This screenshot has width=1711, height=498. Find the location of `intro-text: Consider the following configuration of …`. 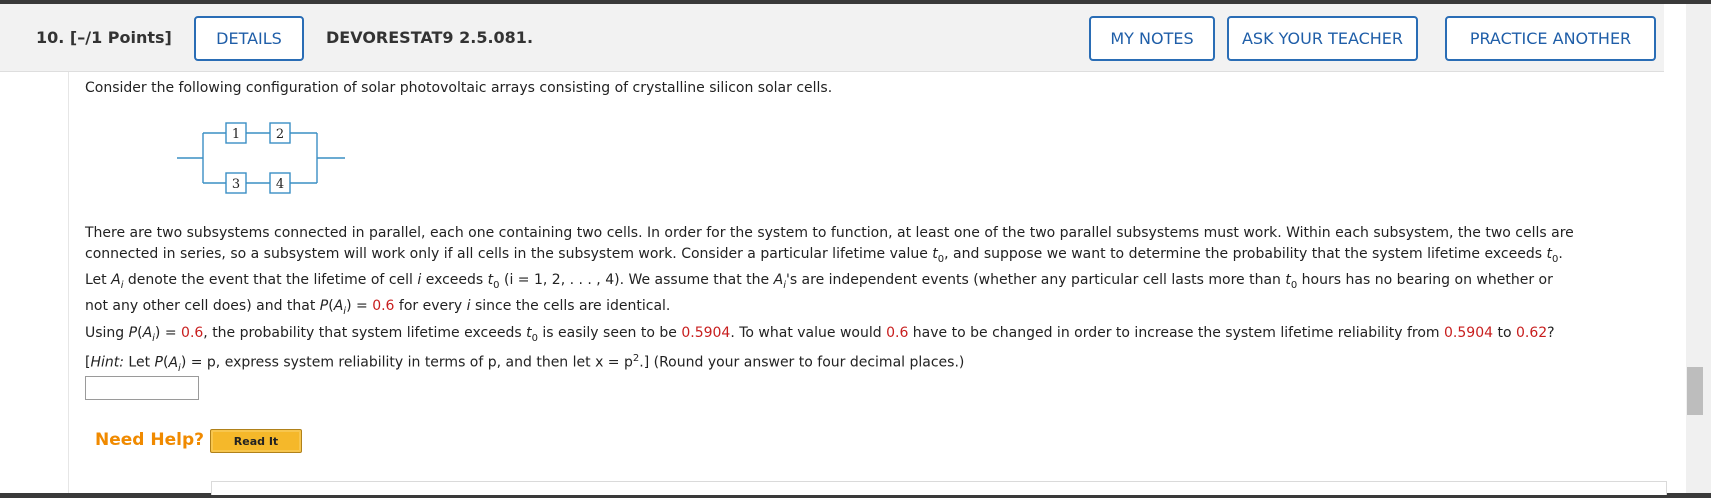

intro-text: Consider the following configuration of … is located at coordinates (459, 88).